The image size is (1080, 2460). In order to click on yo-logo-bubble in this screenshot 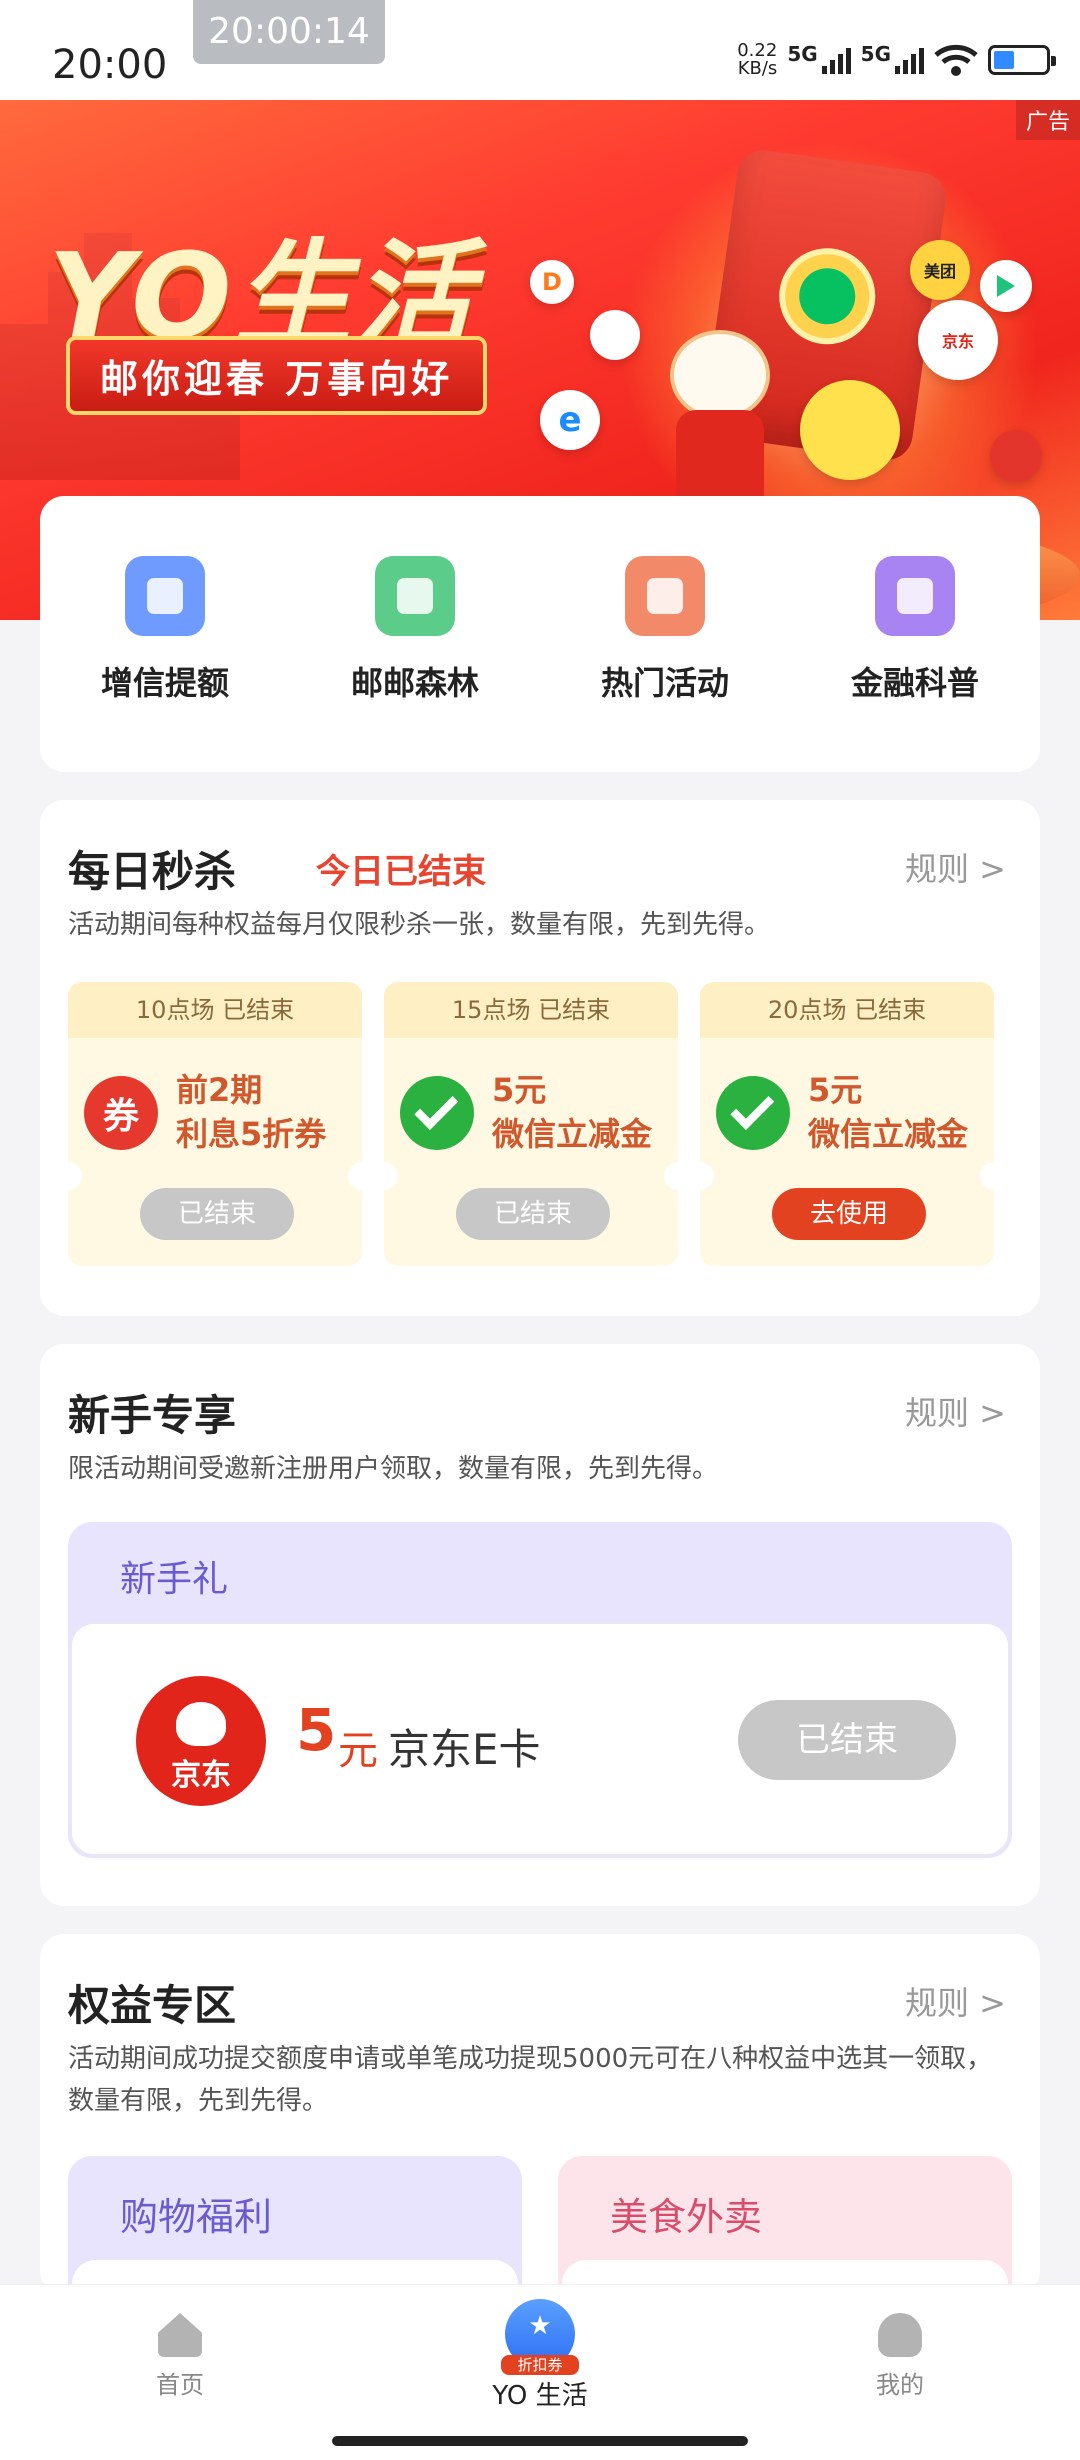, I will do `click(850, 430)`.